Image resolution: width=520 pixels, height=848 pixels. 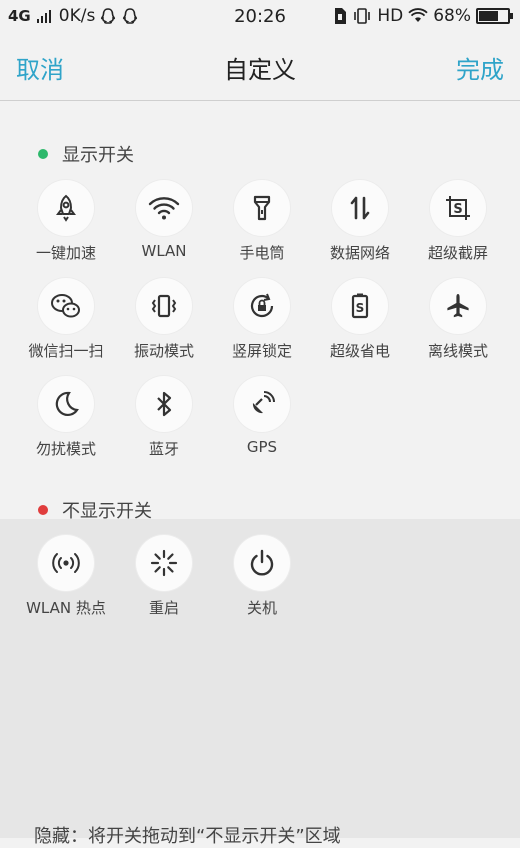 I want to click on toggle-power-off: 关机, so click(x=262, y=576).